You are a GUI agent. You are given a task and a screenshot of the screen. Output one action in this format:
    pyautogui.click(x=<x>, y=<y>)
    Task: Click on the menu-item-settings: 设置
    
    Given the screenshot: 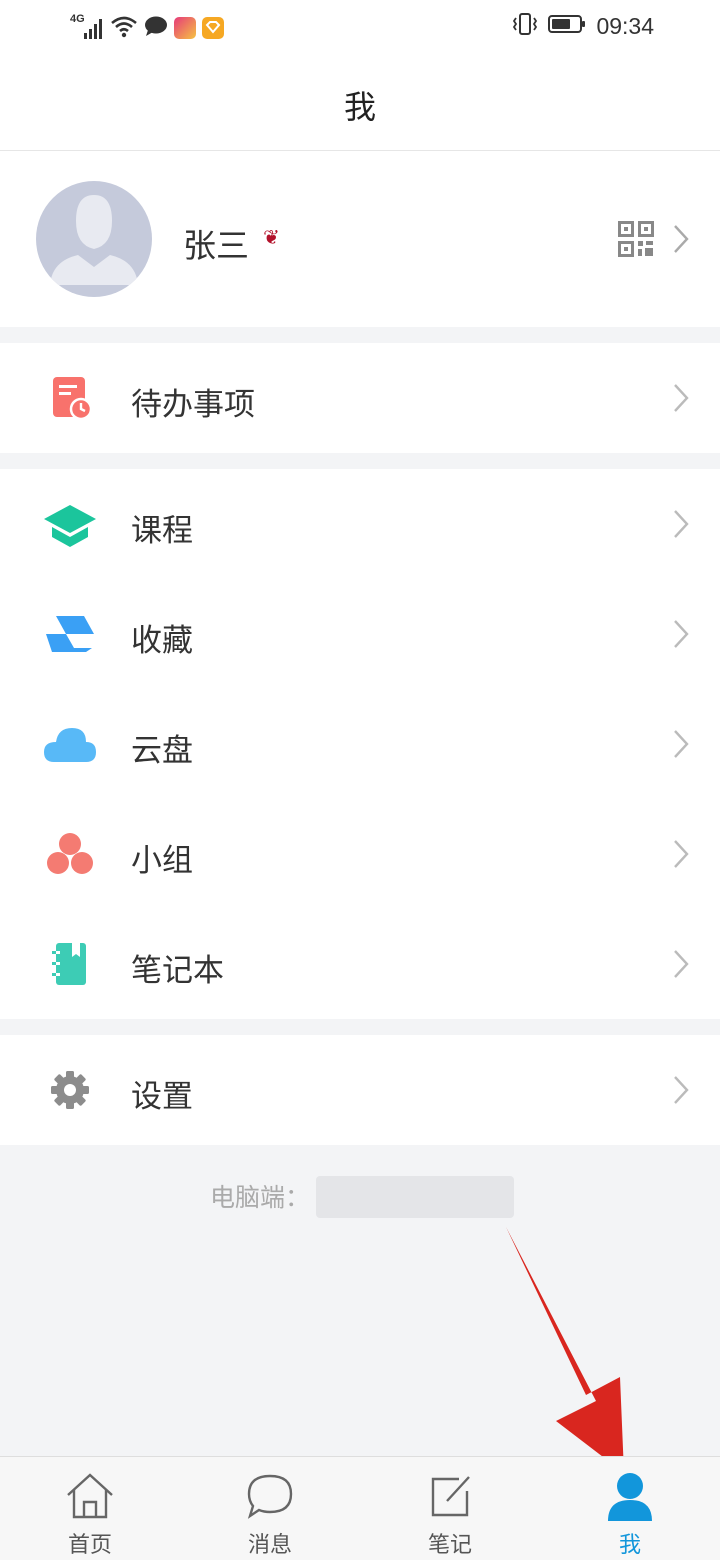 What is the action you would take?
    pyautogui.click(x=360, y=1090)
    